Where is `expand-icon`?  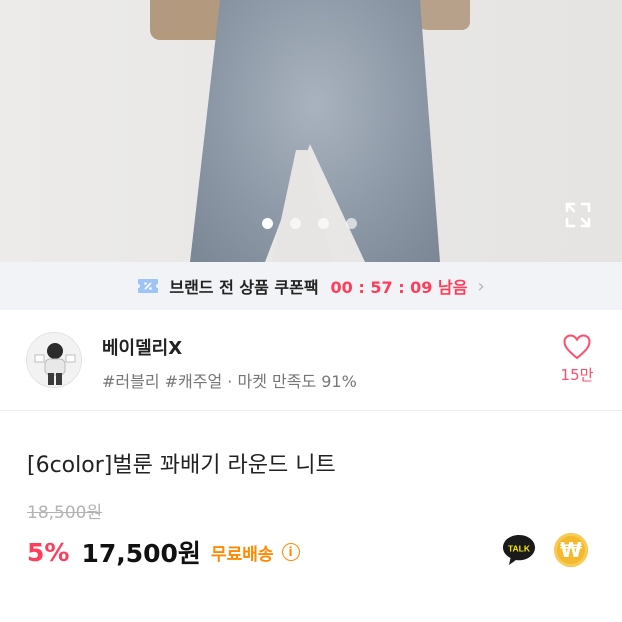 expand-icon is located at coordinates (578, 215).